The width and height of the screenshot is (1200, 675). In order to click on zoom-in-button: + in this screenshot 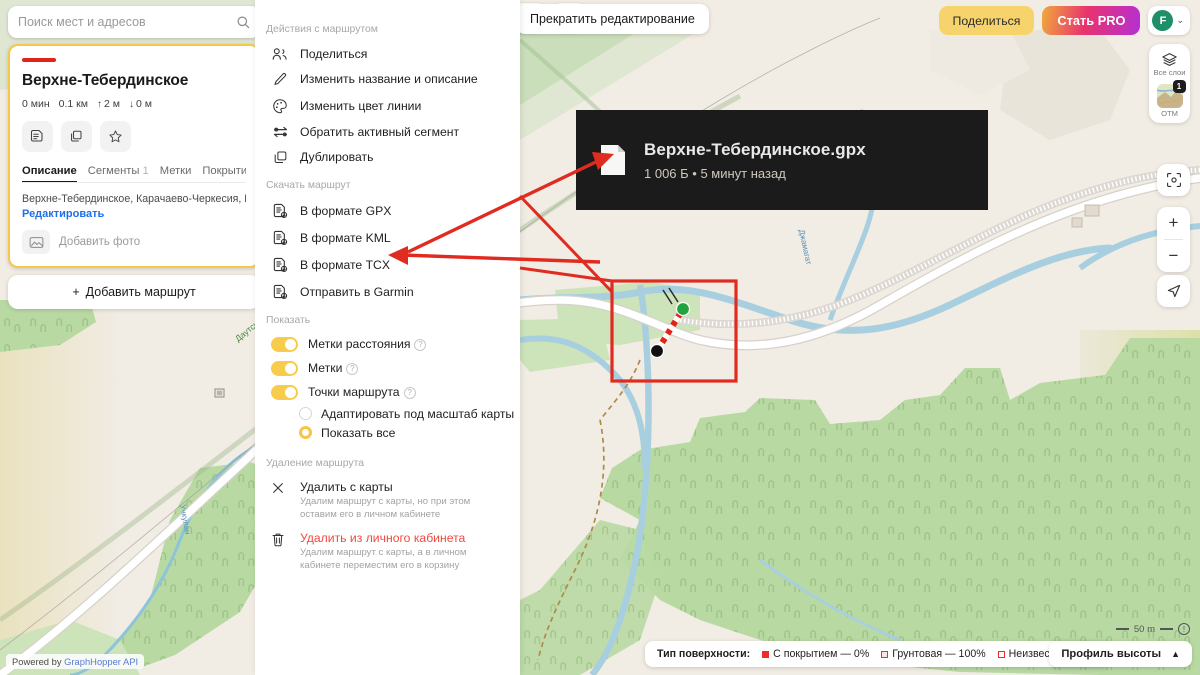, I will do `click(1173, 223)`.